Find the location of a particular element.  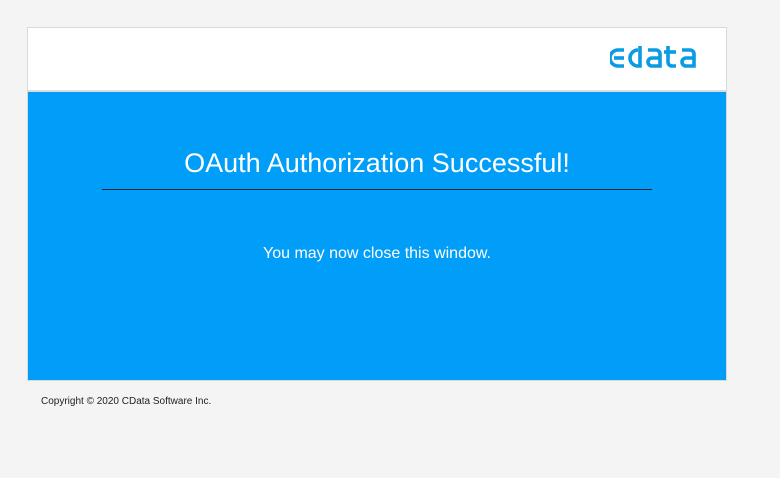

card-header: cdata is located at coordinates (377, 60).